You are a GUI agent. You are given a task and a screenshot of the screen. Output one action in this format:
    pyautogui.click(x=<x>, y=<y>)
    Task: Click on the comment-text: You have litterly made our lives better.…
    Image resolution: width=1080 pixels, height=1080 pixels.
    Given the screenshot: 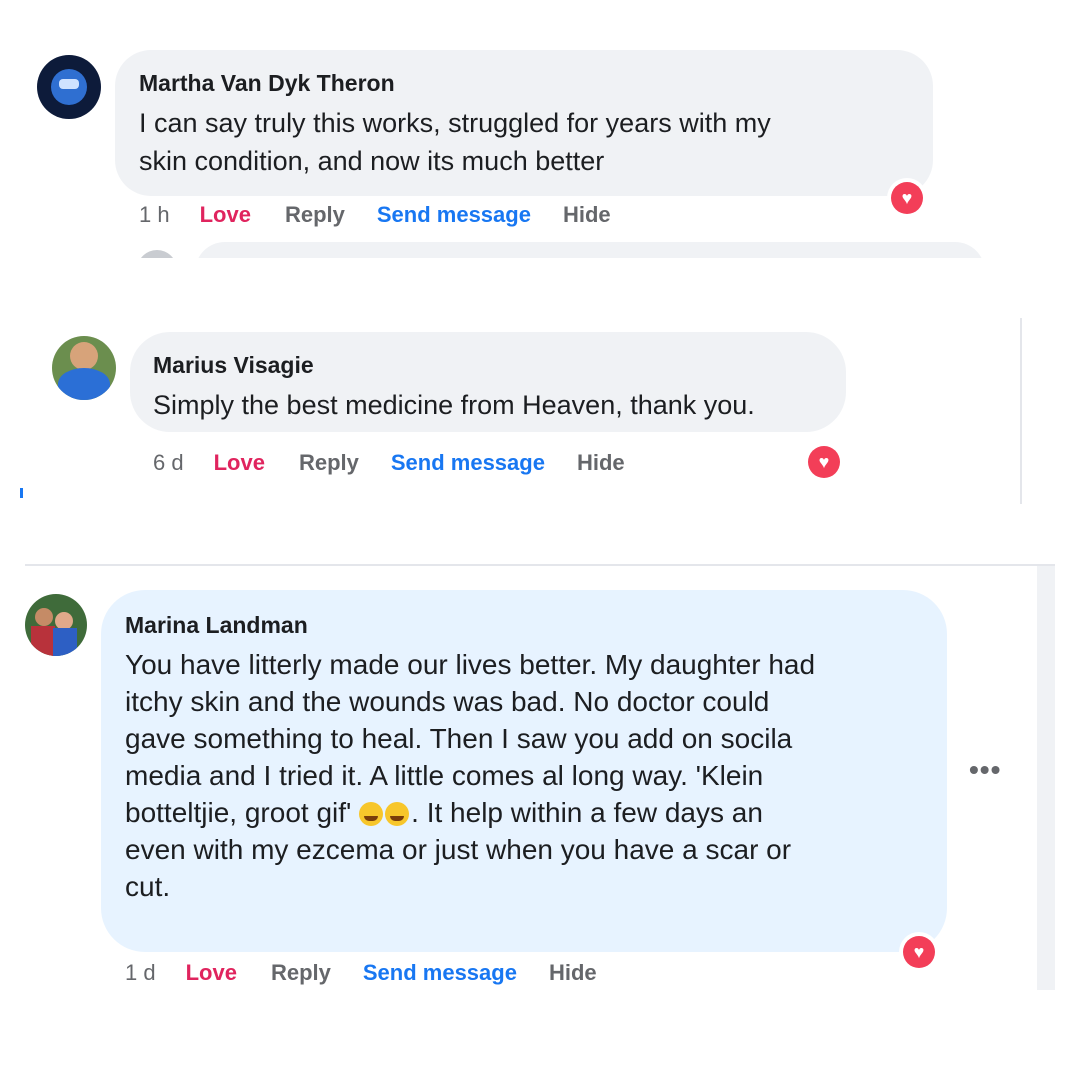 What is the action you would take?
    pyautogui.click(x=470, y=775)
    